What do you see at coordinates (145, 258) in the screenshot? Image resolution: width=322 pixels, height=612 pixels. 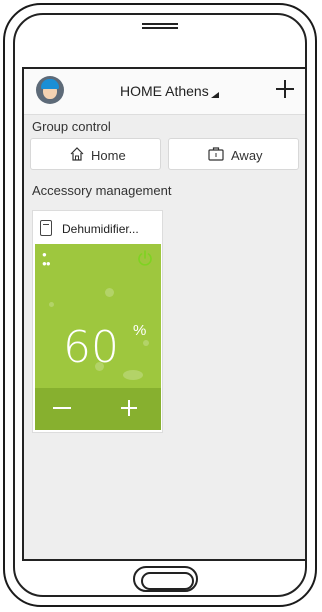 I see `power-icon` at bounding box center [145, 258].